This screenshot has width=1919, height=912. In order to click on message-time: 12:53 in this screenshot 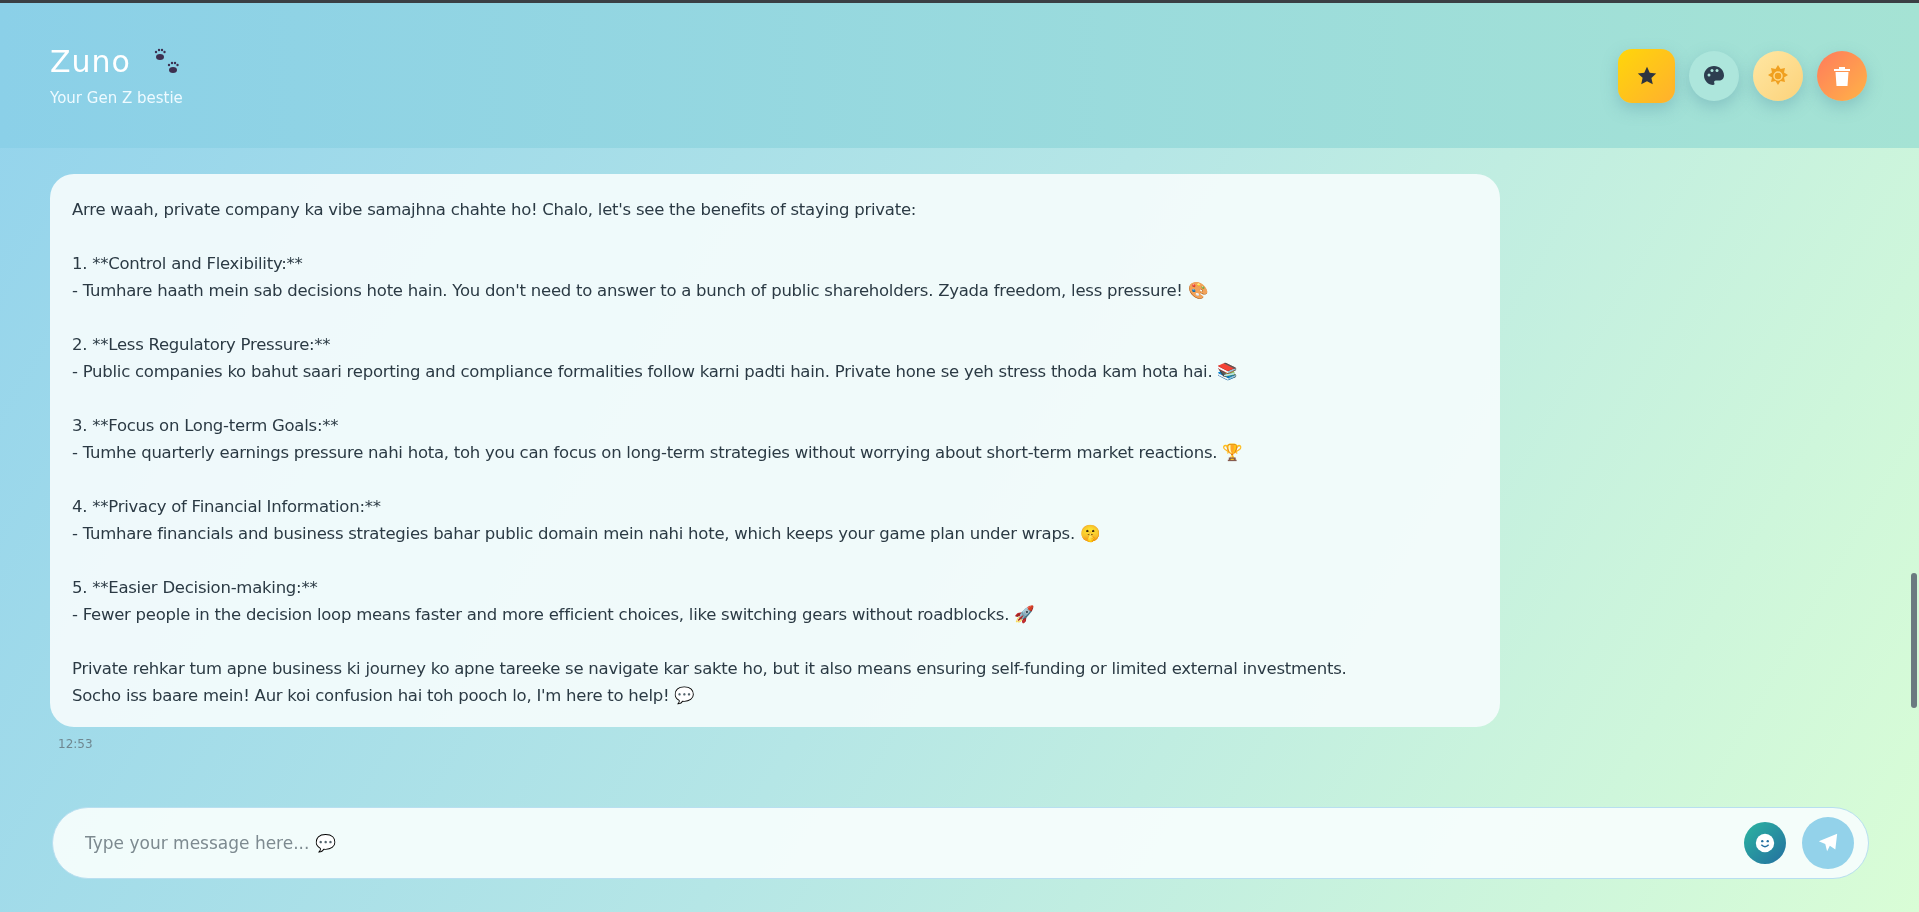, I will do `click(75, 744)`.